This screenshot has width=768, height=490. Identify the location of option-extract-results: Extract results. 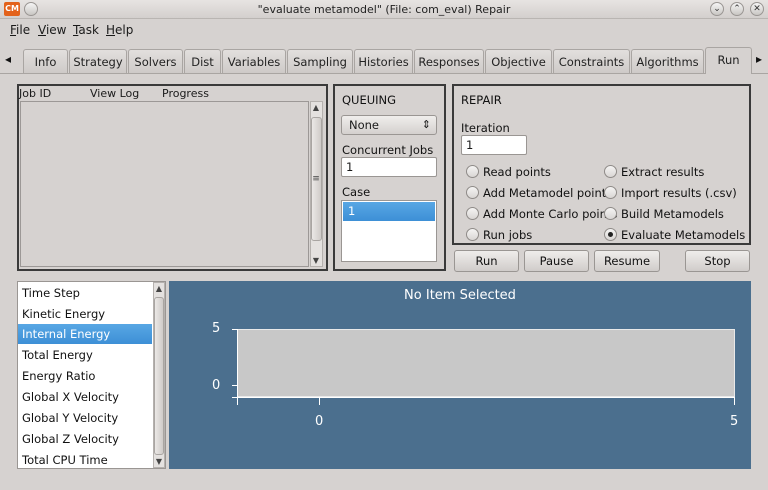
(662, 172).